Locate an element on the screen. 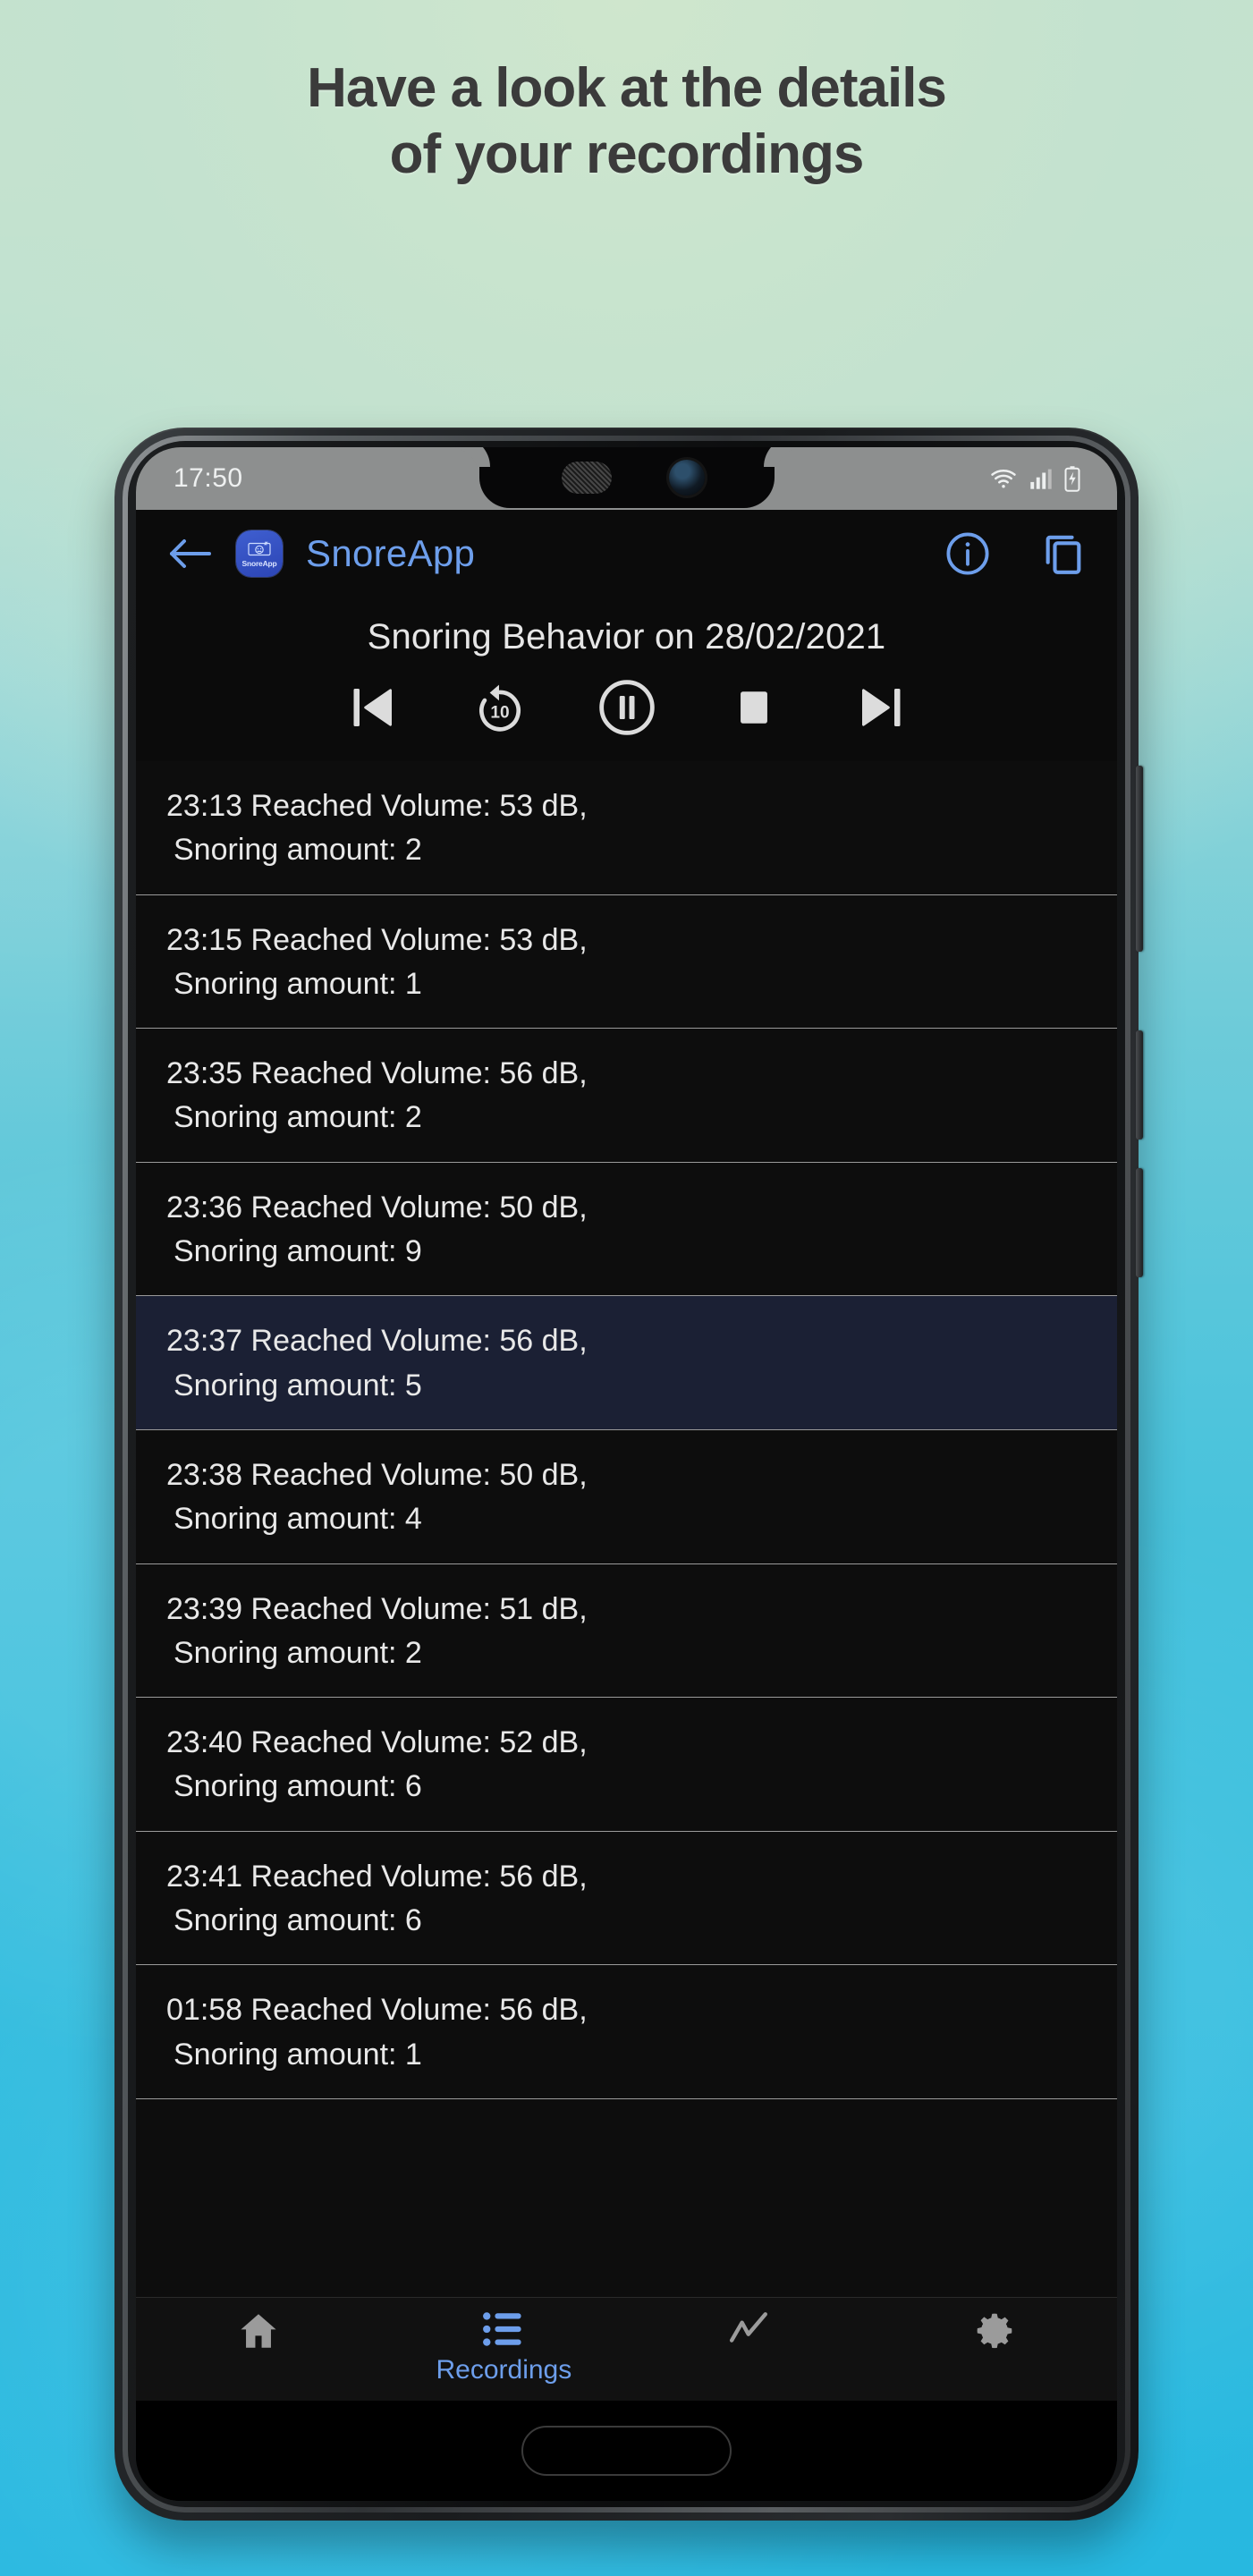  home-indicator is located at coordinates (626, 2451).